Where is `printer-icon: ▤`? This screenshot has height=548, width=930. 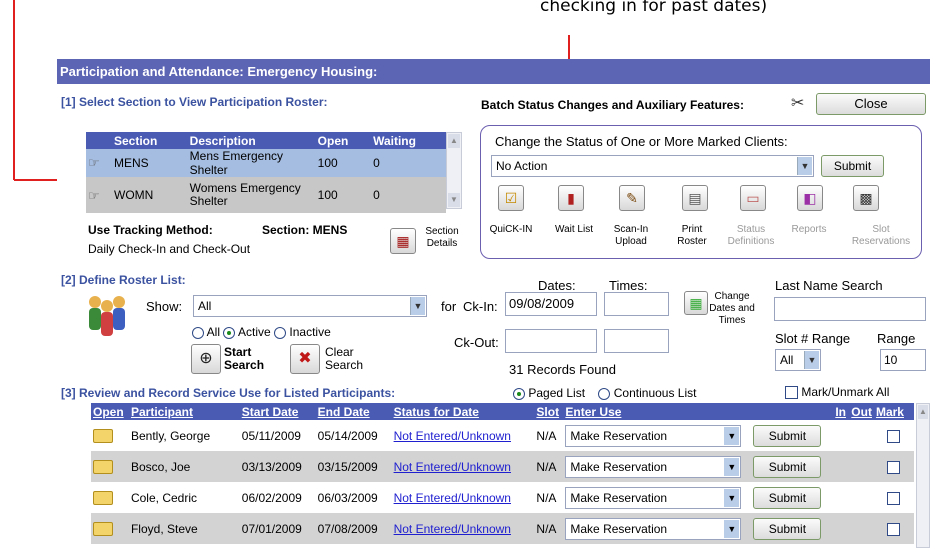 printer-icon: ▤ is located at coordinates (695, 198).